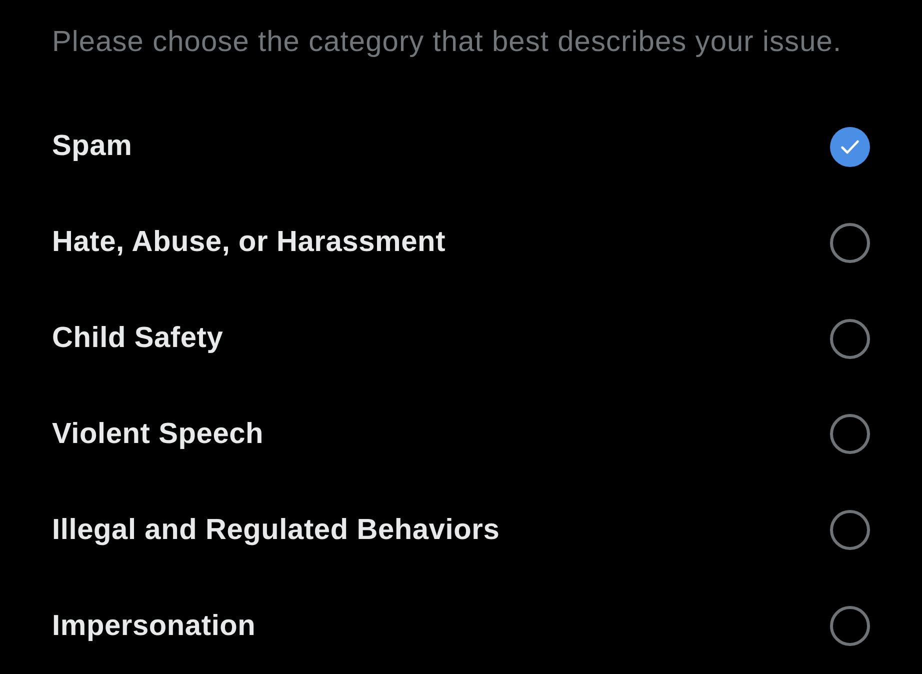 This screenshot has height=674, width=922. What do you see at coordinates (154, 626) in the screenshot?
I see `category-label: Impersonation` at bounding box center [154, 626].